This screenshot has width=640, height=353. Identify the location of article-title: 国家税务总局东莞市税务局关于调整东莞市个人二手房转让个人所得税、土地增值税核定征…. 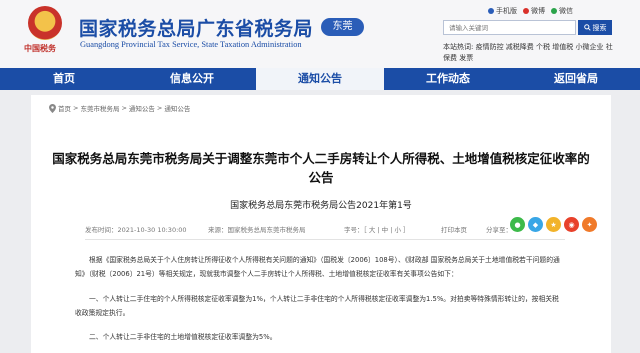
(321, 168).